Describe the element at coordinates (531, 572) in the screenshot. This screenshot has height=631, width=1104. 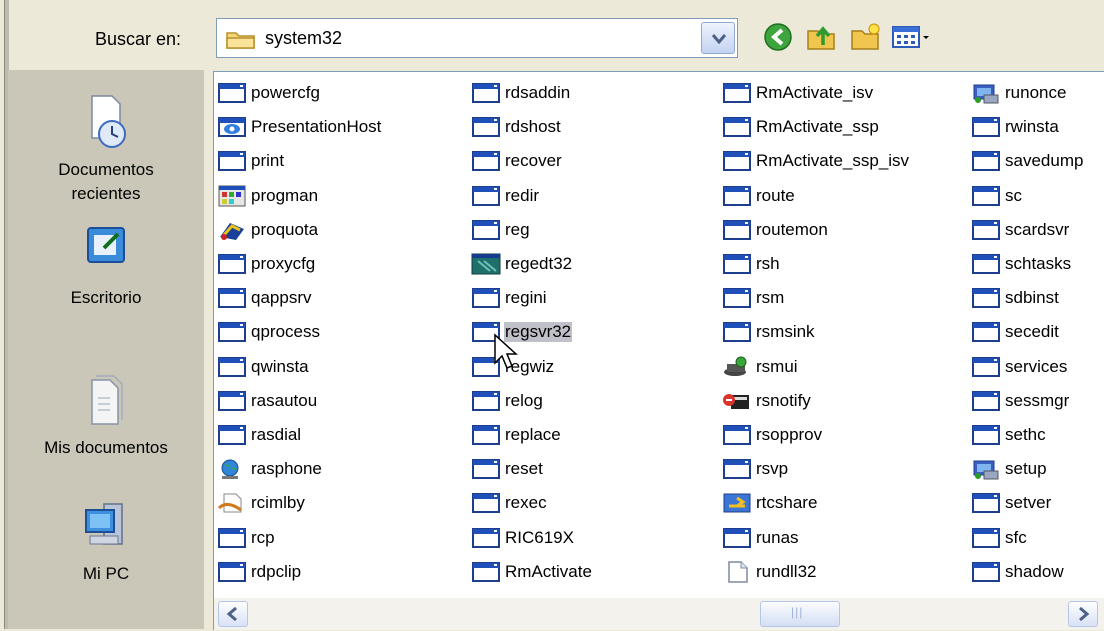
I see `file-item: RmActivate` at that location.